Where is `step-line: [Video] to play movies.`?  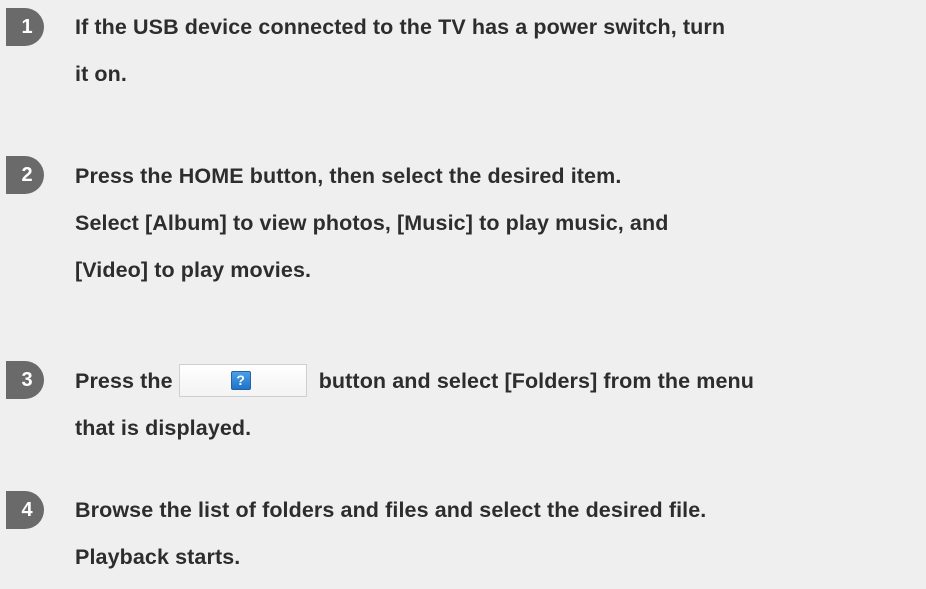 step-line: [Video] to play movies. is located at coordinates (193, 270).